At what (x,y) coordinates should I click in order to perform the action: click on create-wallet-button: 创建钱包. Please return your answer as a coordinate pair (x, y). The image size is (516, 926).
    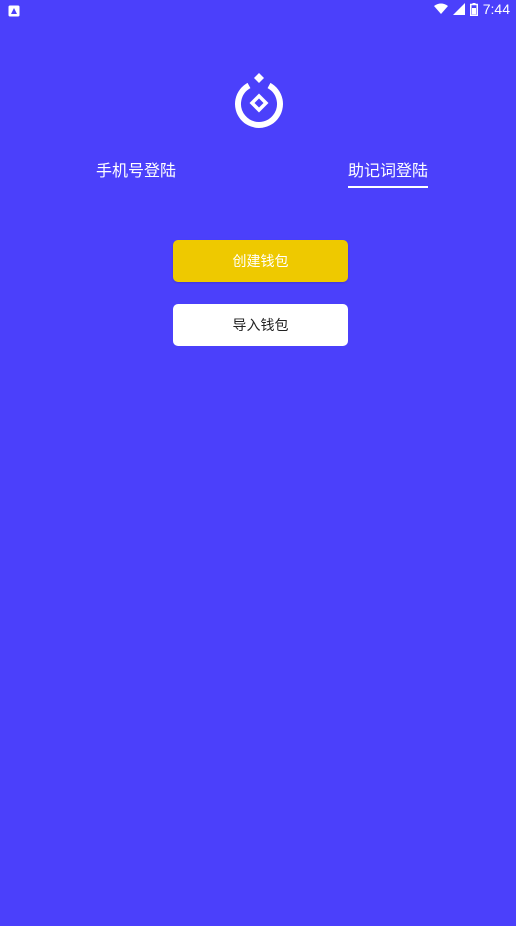
    Looking at the image, I should click on (260, 261).